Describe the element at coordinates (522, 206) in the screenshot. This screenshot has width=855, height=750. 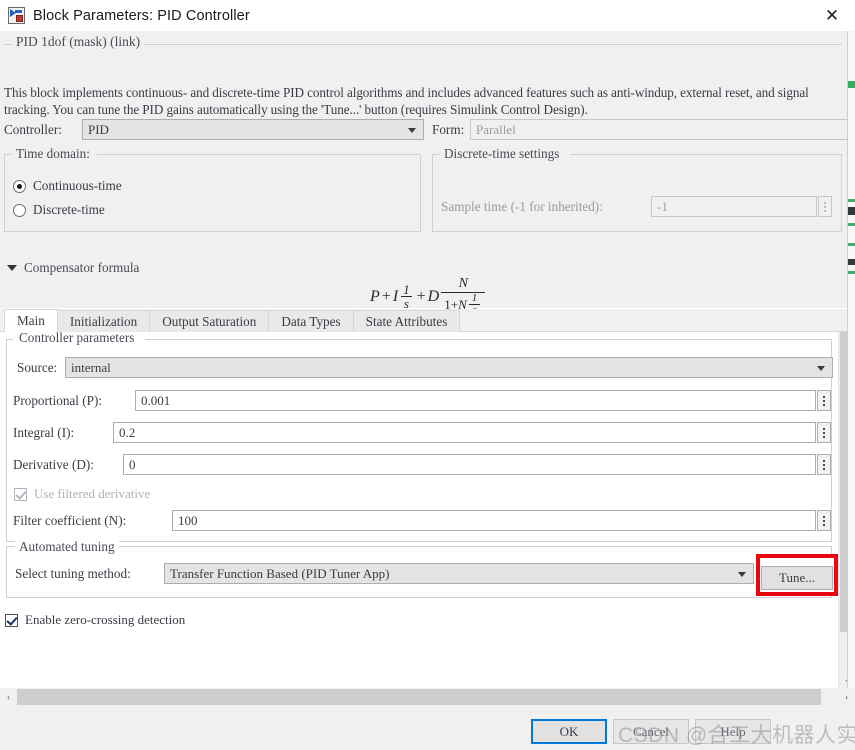
I see `sample-time-label: Sample time (-1 for inherited):` at that location.